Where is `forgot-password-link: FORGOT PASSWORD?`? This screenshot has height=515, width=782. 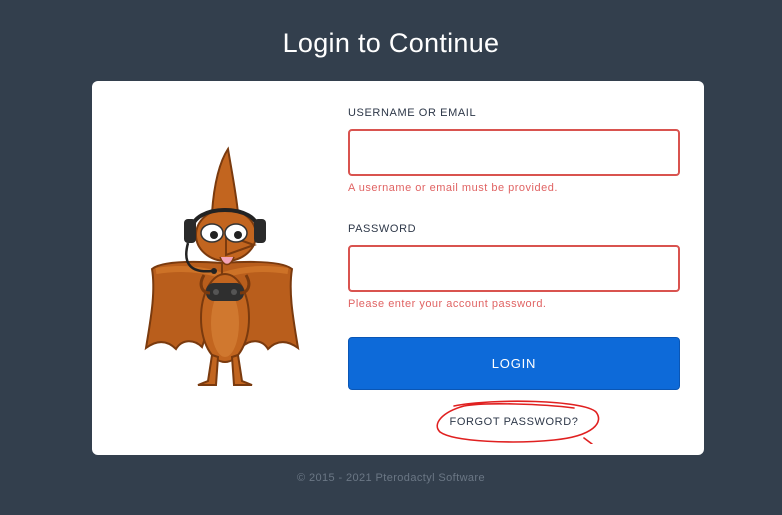
forgot-password-link: FORGOT PASSWORD? is located at coordinates (514, 422).